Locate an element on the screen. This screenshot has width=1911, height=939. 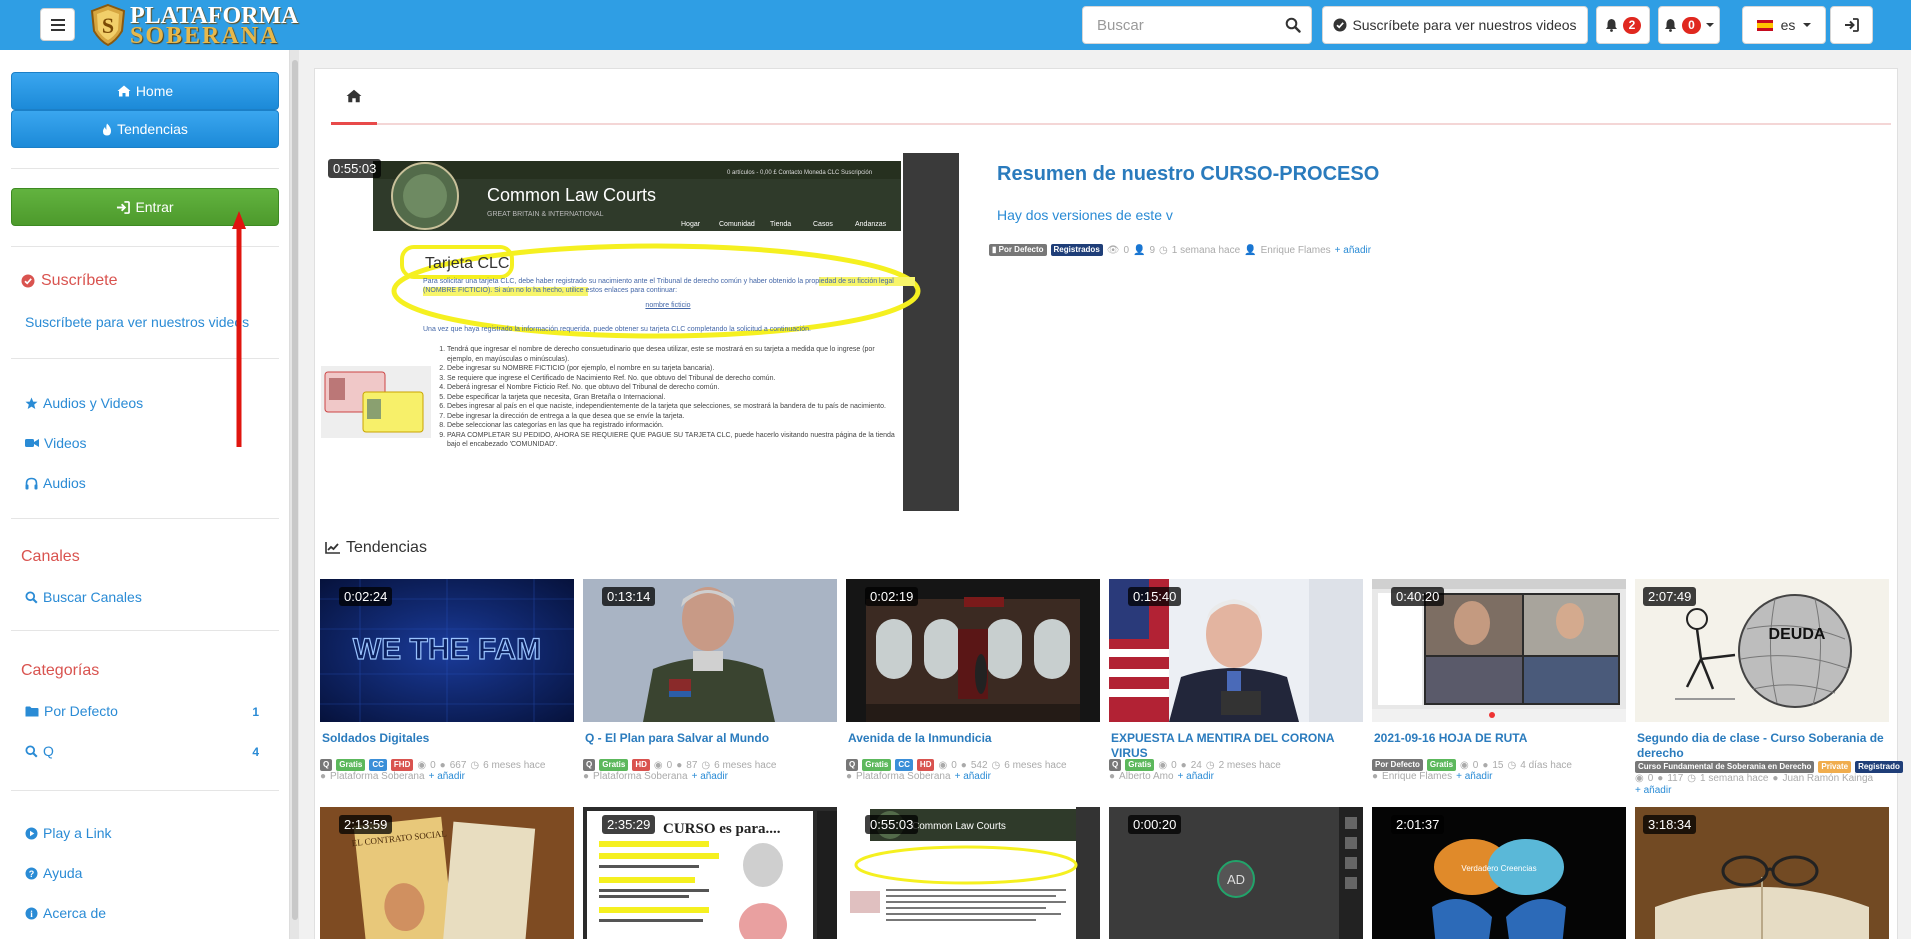
category-tag: ▮ Por Defecto is located at coordinates (1018, 250).